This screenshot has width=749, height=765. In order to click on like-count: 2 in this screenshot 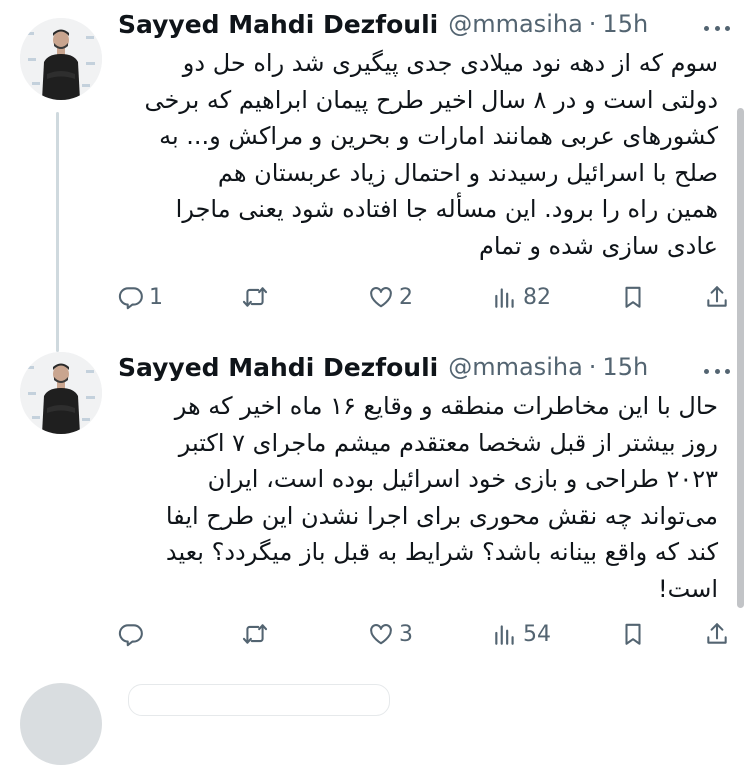, I will do `click(406, 297)`.